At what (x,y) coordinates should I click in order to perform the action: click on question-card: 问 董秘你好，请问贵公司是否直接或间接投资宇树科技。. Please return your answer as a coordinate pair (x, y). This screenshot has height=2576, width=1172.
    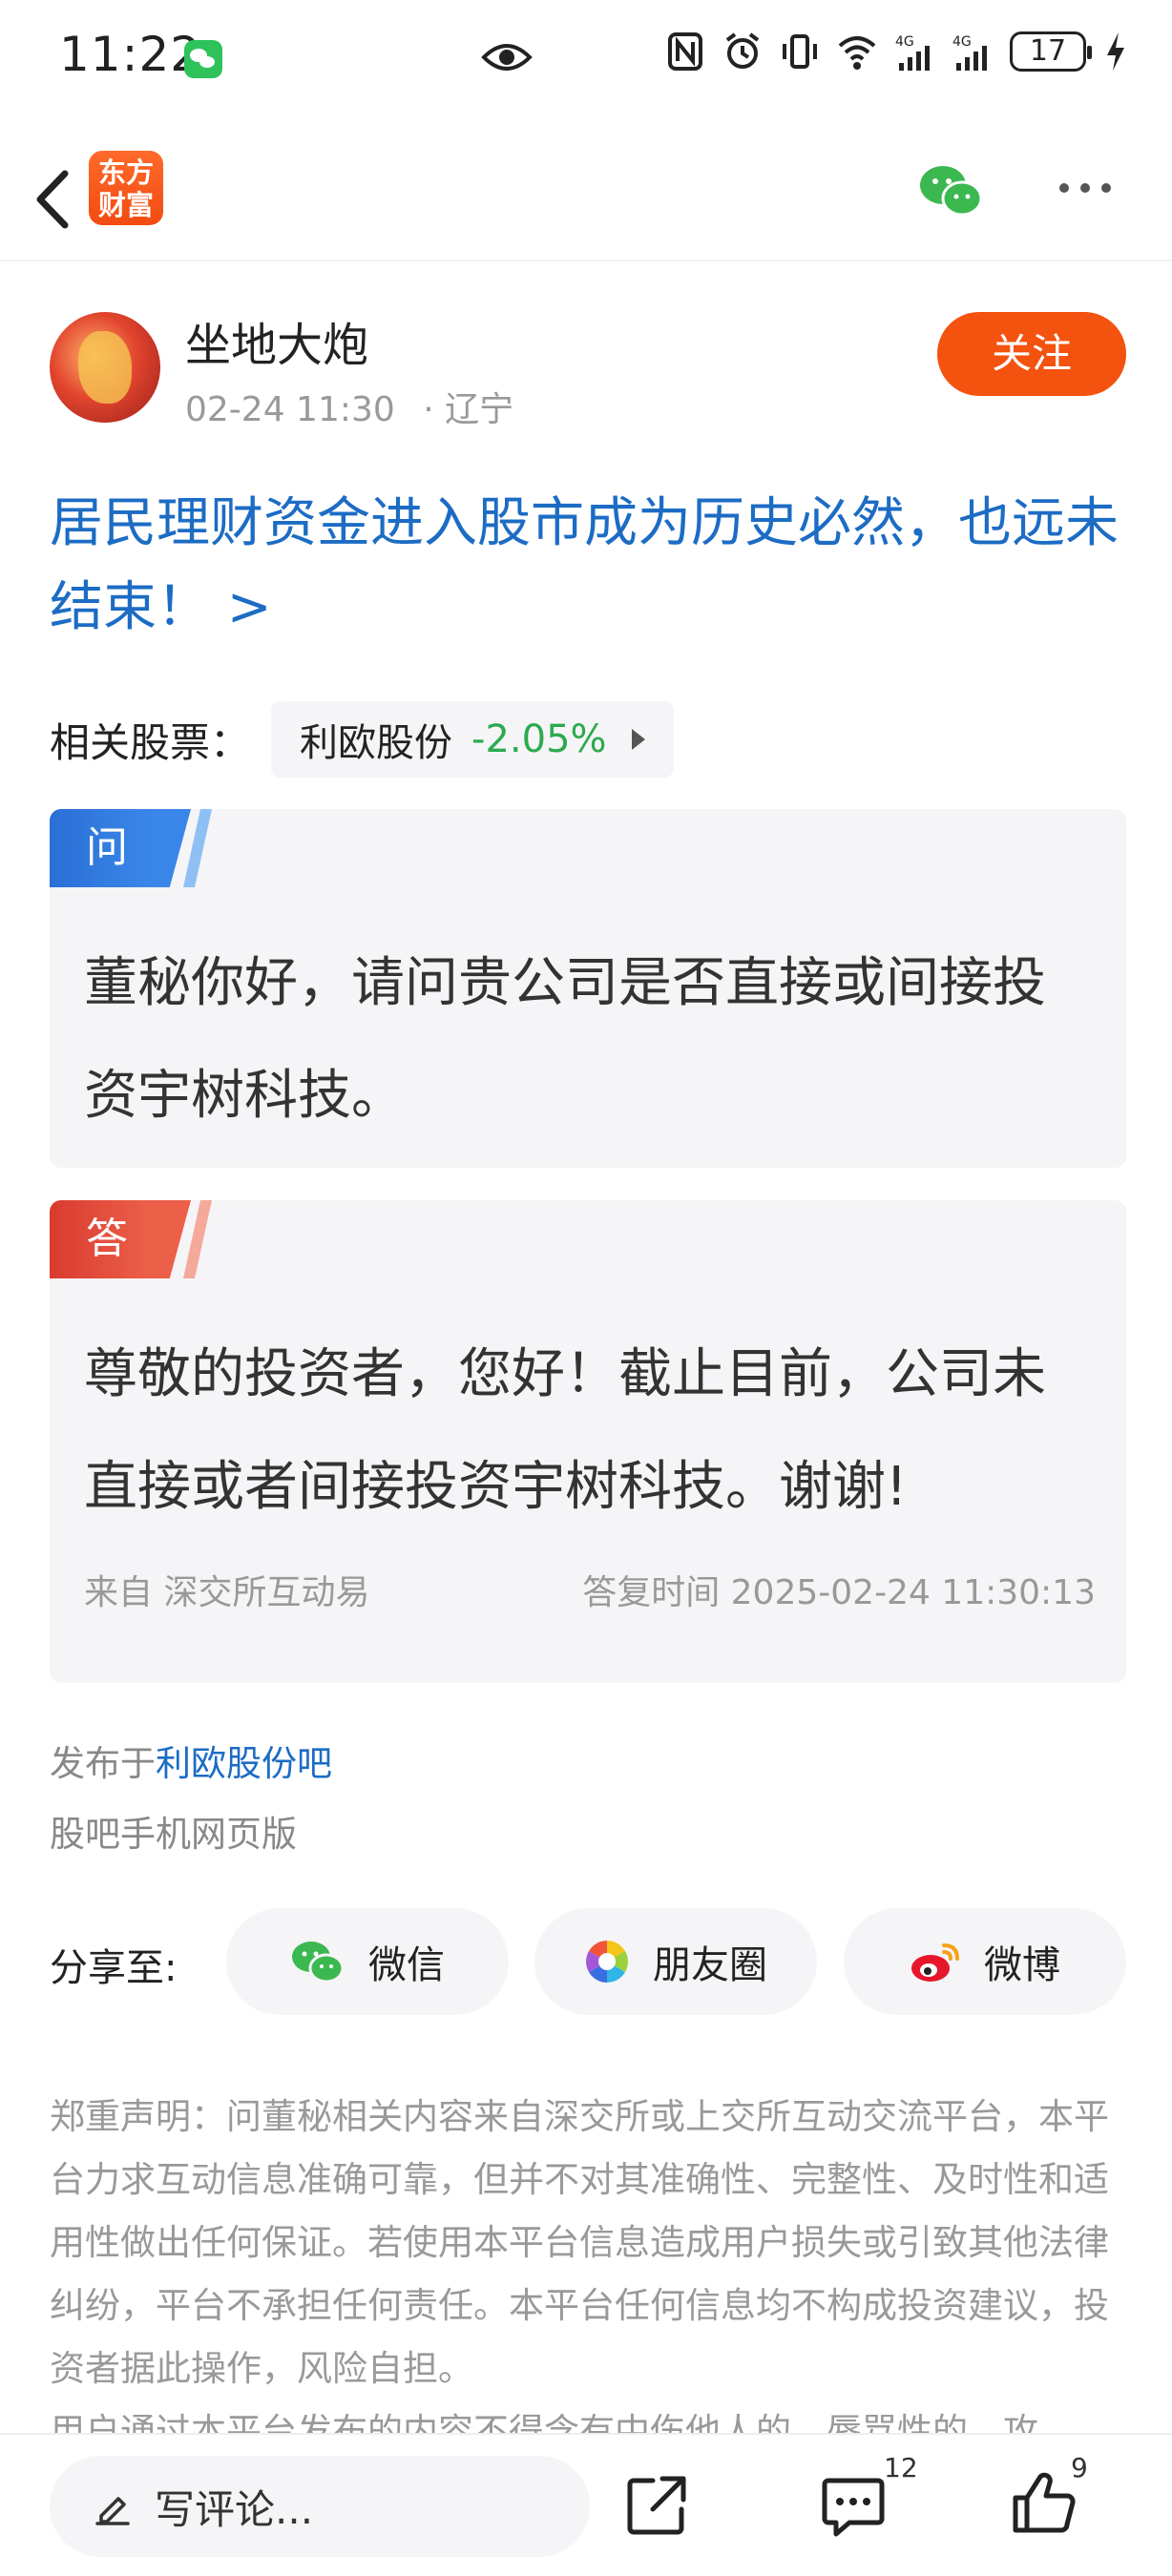
    Looking at the image, I should click on (588, 988).